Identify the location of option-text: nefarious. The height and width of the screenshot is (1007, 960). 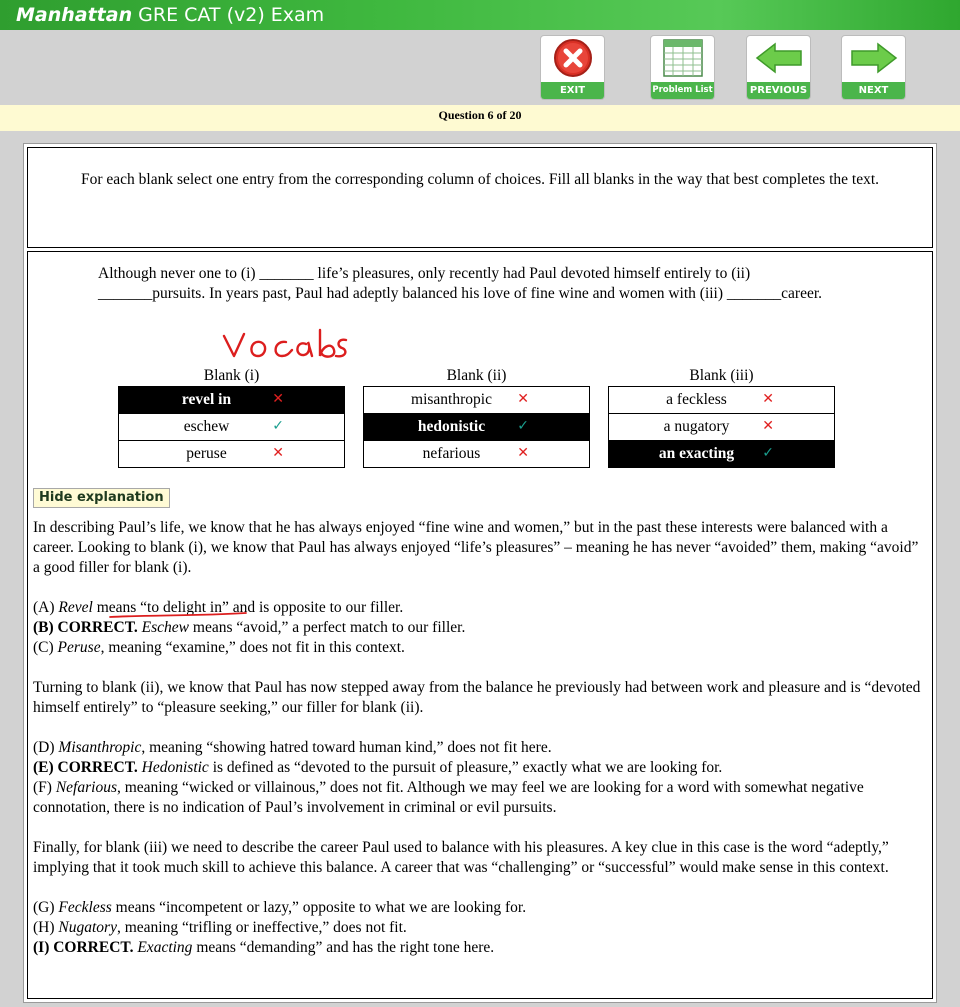
(451, 453).